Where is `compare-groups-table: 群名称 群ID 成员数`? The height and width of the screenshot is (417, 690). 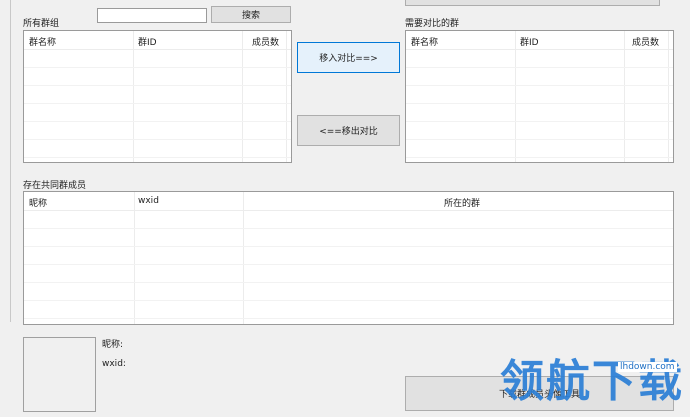
compare-groups-table: 群名称 群ID 成员数 is located at coordinates (539, 96).